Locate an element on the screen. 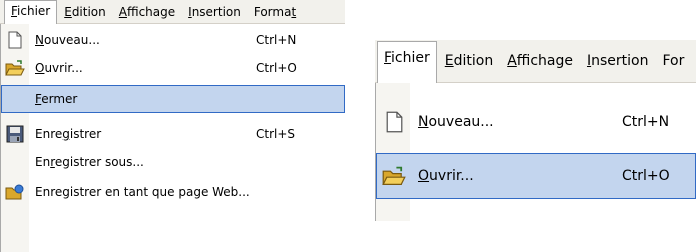  web-page-icon is located at coordinates (15, 192).